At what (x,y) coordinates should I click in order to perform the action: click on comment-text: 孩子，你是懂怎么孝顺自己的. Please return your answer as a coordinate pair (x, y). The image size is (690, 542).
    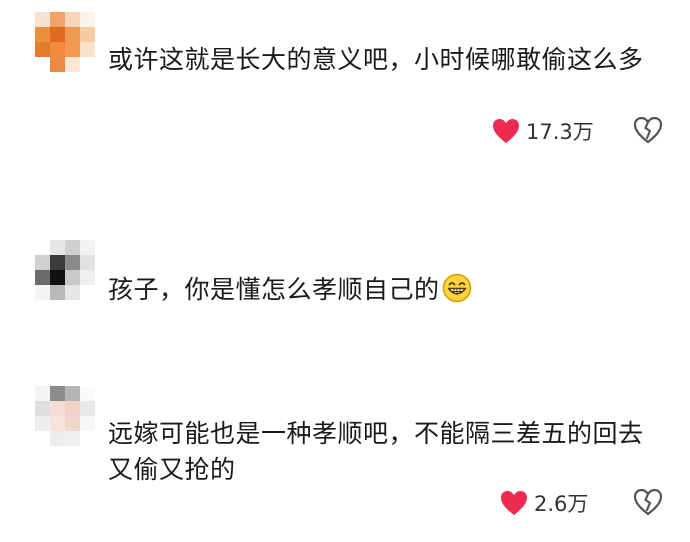
    Looking at the image, I should click on (388, 290).